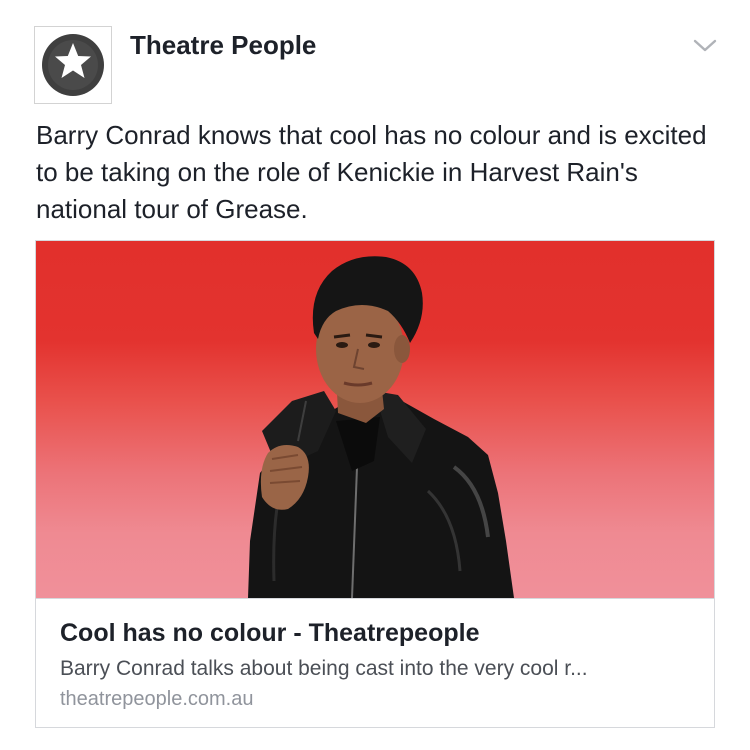 The height and width of the screenshot is (750, 750). What do you see at coordinates (223, 45) in the screenshot?
I see `page-name: Theatre People` at bounding box center [223, 45].